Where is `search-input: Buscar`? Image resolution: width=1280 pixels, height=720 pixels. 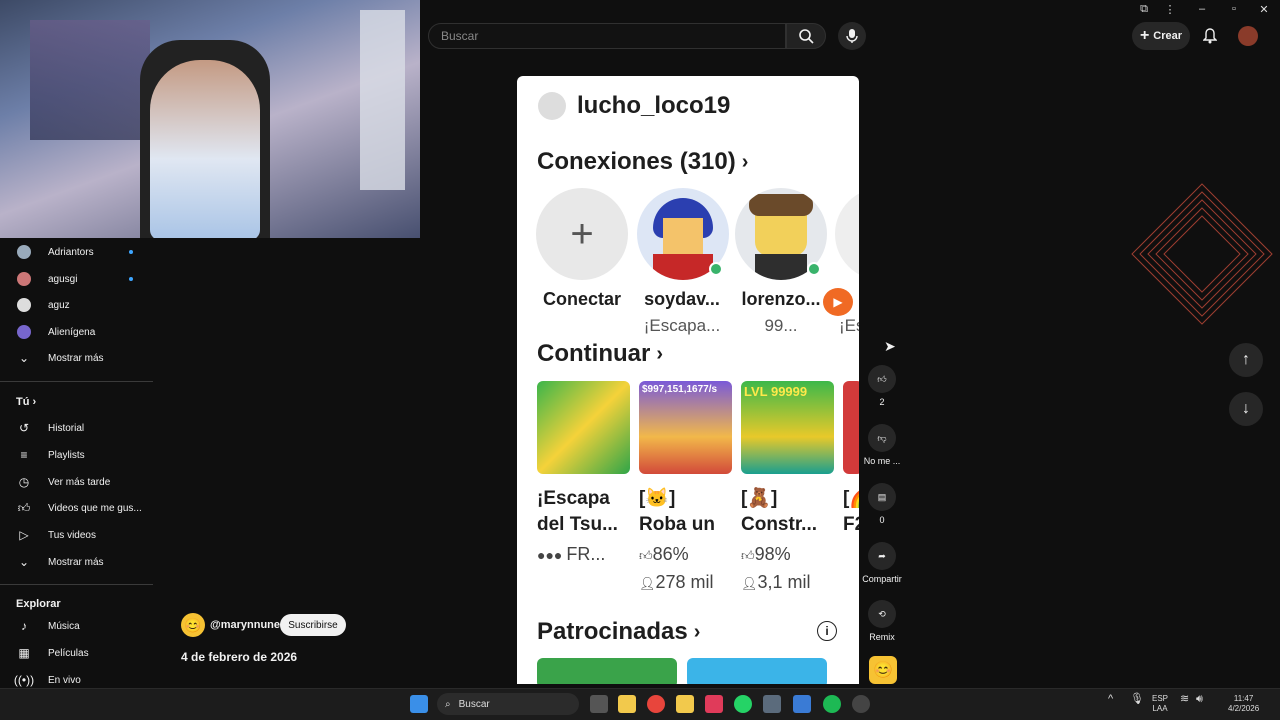
search-input: Buscar is located at coordinates (607, 36).